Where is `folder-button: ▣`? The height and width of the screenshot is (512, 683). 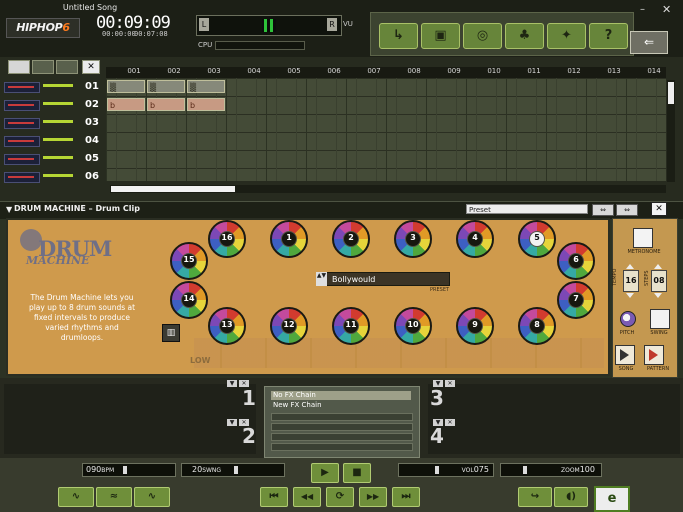 folder-button: ▣ is located at coordinates (440, 36).